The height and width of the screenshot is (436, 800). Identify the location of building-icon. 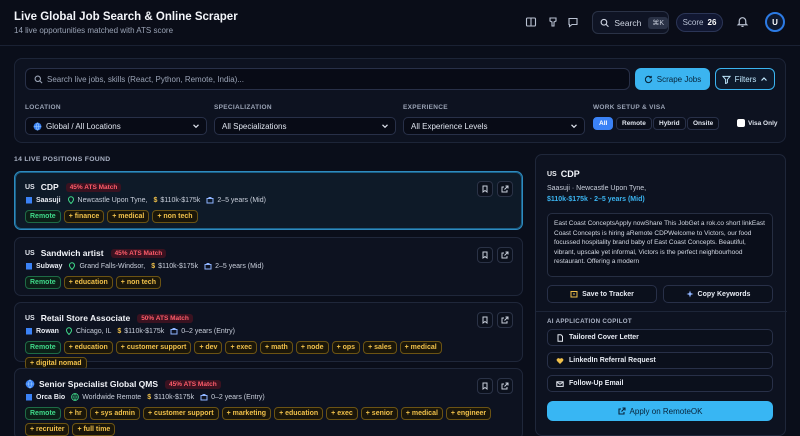
(29, 331).